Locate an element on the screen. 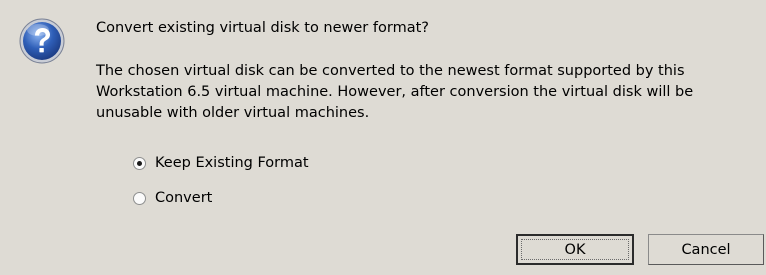 The height and width of the screenshot is (275, 766). radio-button-selected is located at coordinates (139, 163).